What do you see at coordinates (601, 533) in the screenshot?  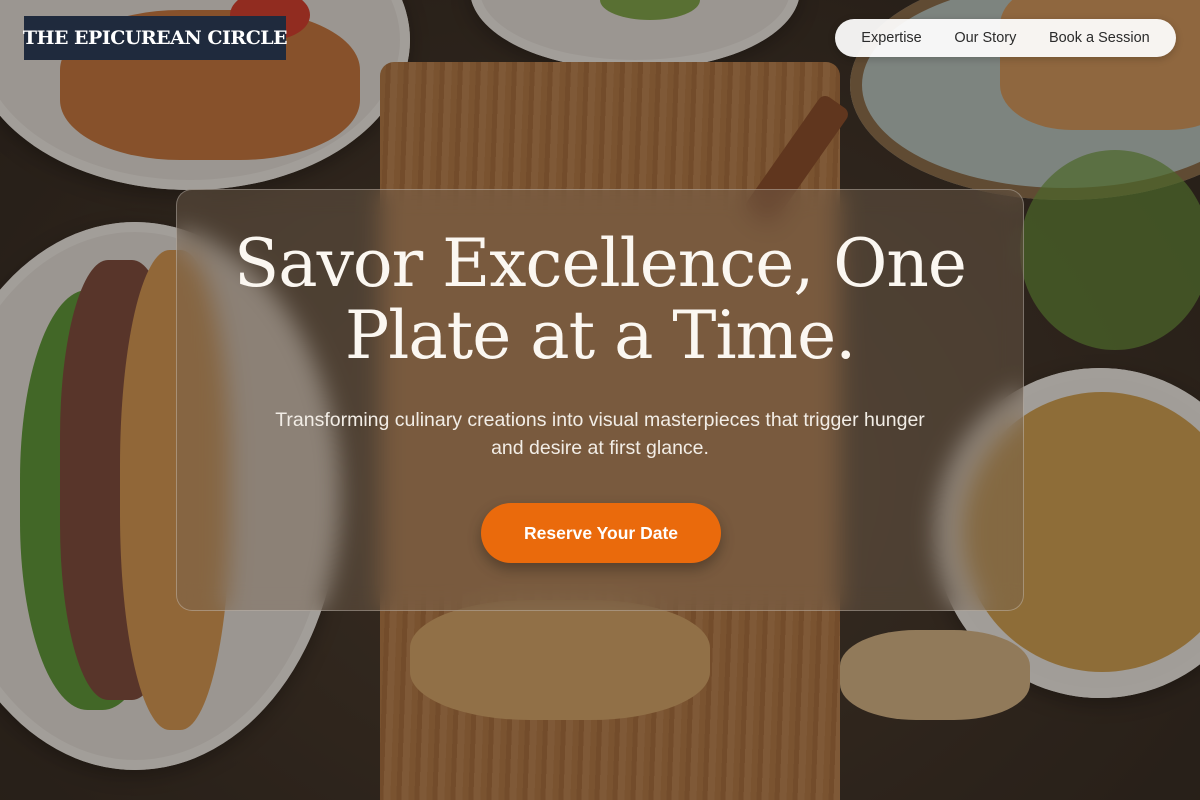 I see `reserve-date-button: Reserve Your Date` at bounding box center [601, 533].